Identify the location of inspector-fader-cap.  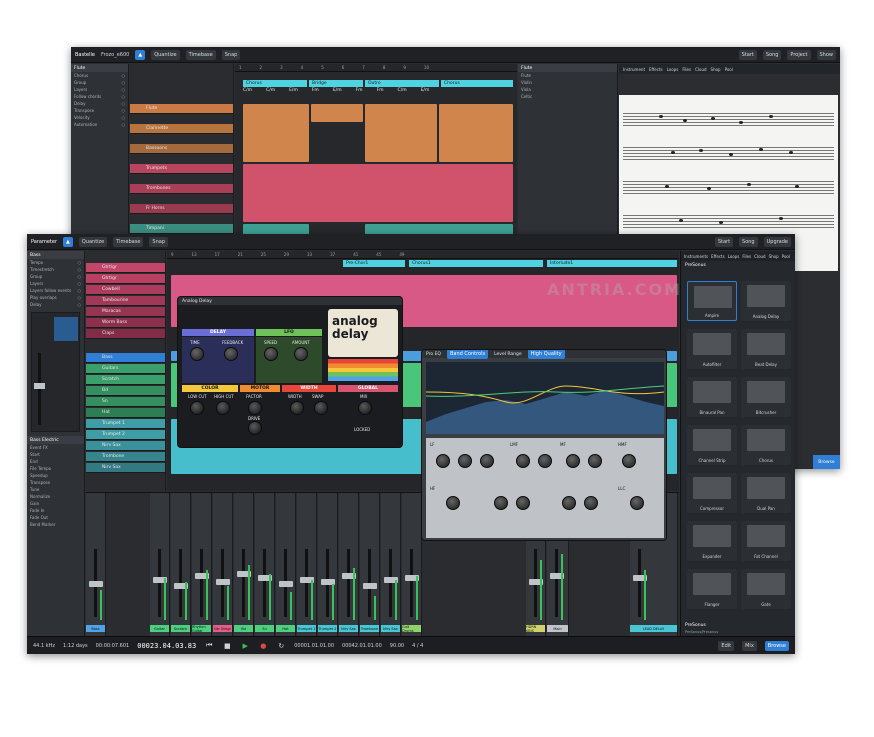
(39, 386).